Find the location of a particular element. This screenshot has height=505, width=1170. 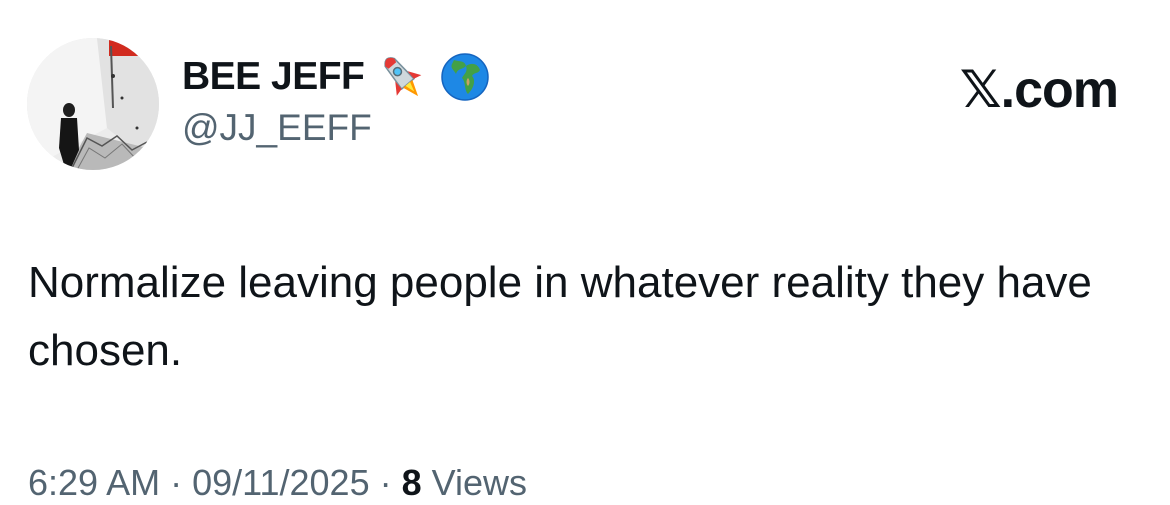

tweet-time: 6:29 AM is located at coordinates (94, 482).